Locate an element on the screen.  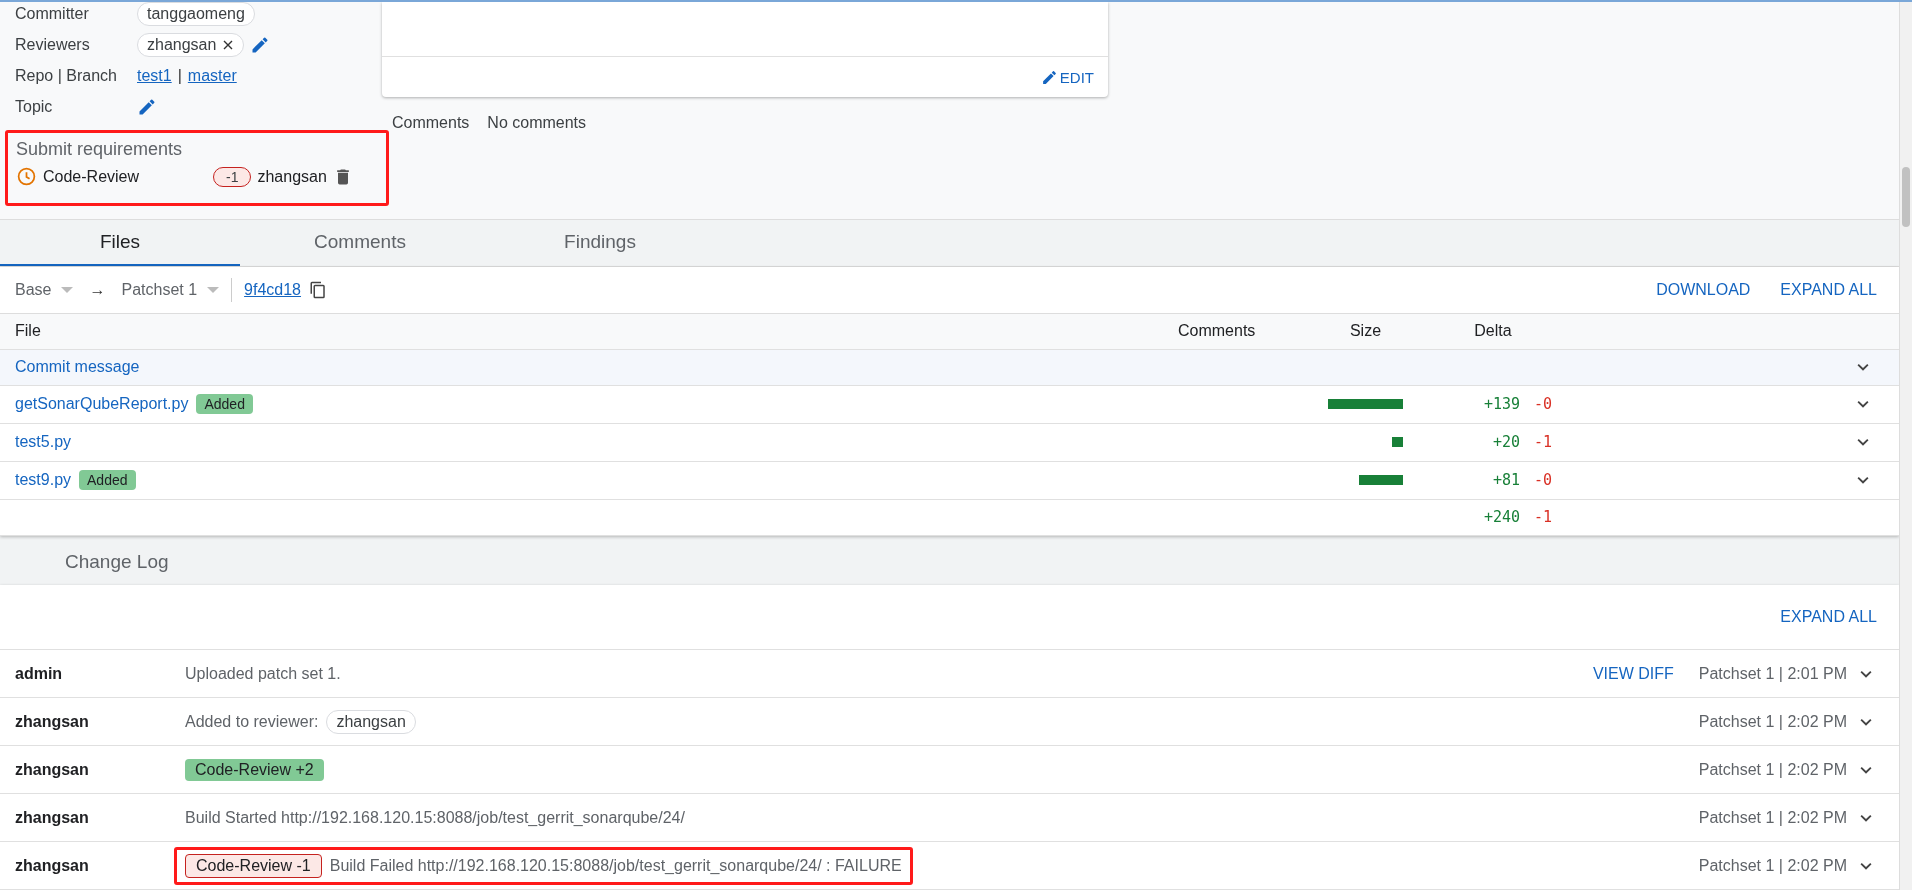
log-message: Added to reviewer: is located at coordinates (252, 721).